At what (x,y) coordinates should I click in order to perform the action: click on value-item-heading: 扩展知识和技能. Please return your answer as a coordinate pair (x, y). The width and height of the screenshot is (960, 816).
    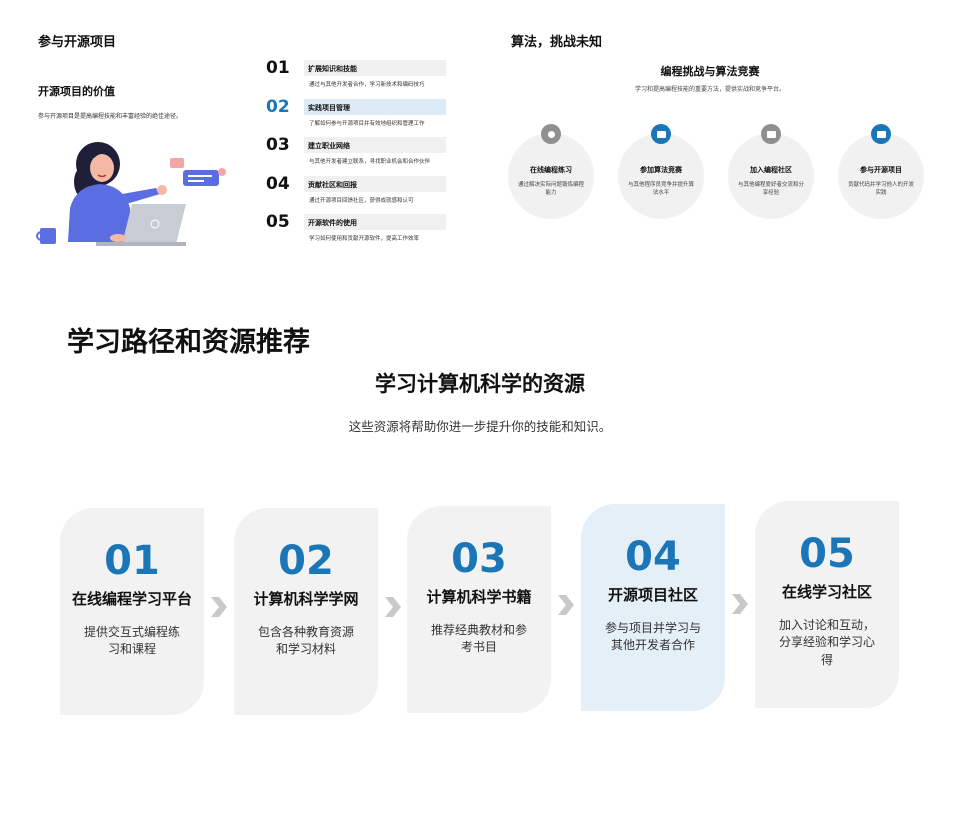
    Looking at the image, I should click on (375, 68).